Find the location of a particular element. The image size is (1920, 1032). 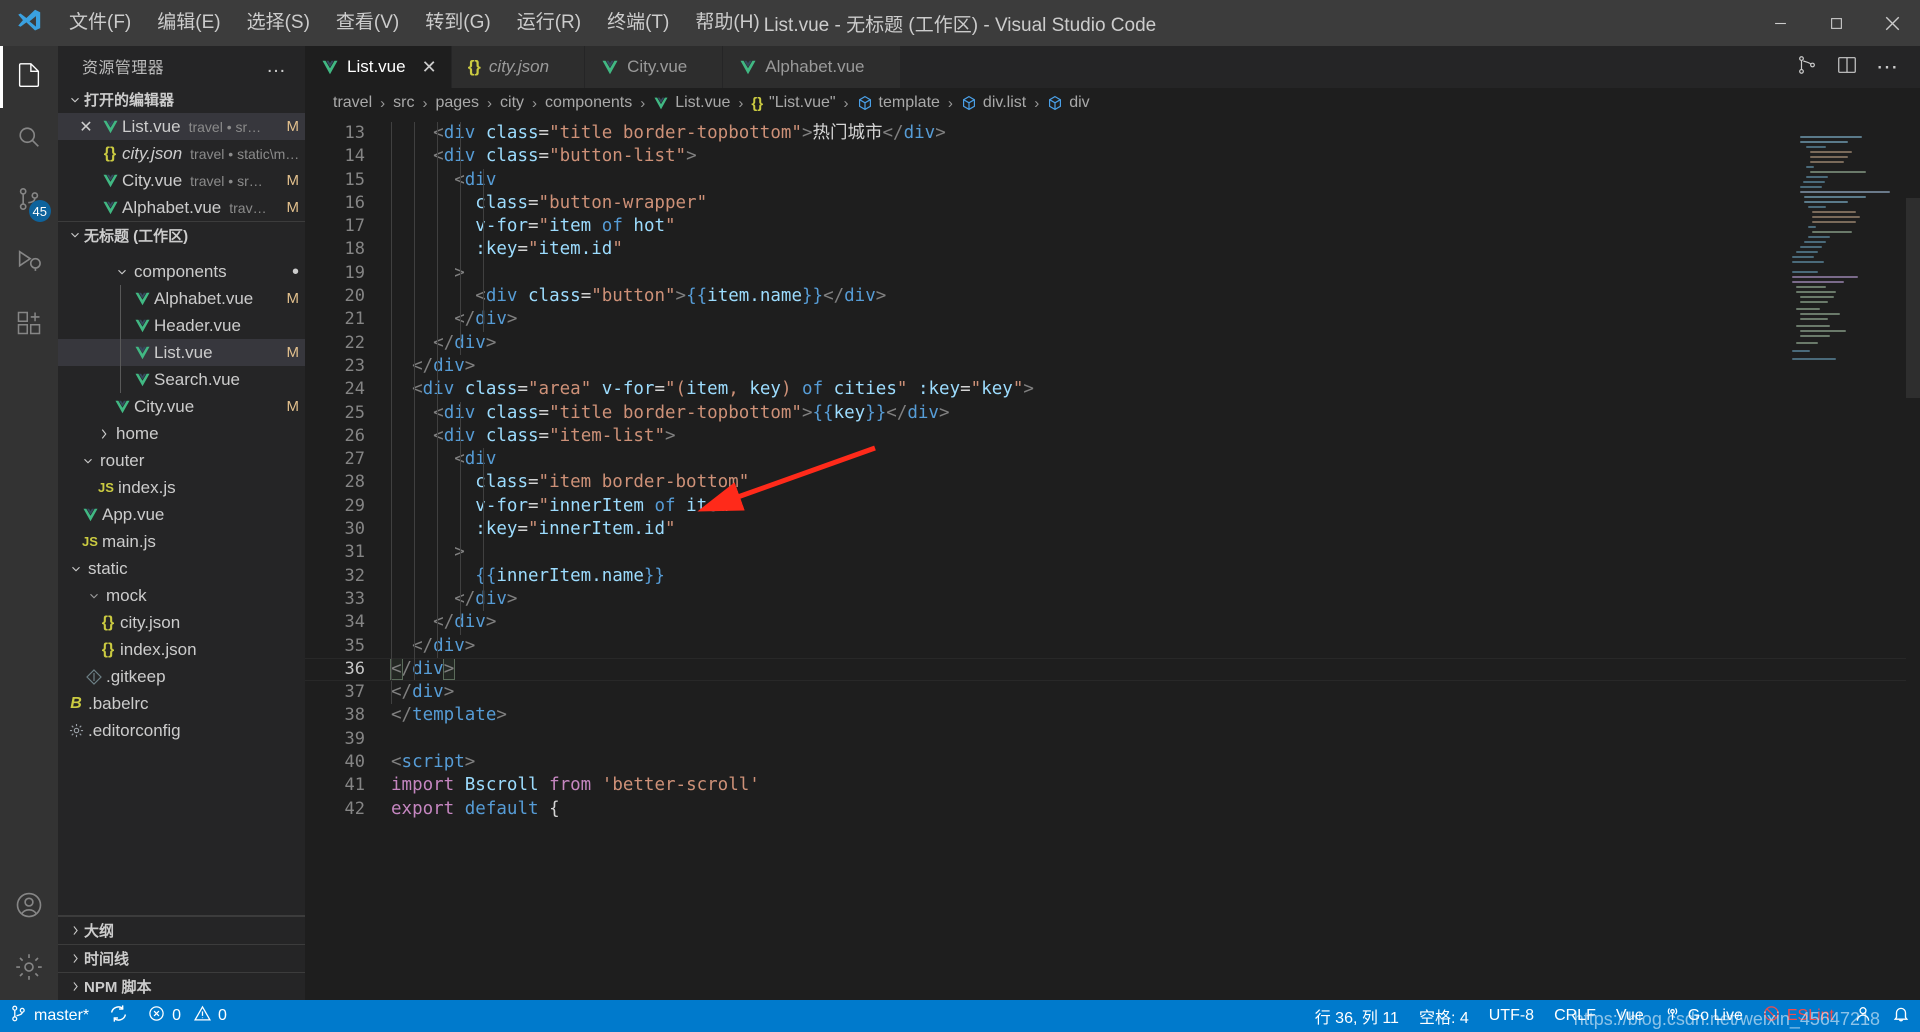

section-timeline: 时间线 is located at coordinates (181, 958).